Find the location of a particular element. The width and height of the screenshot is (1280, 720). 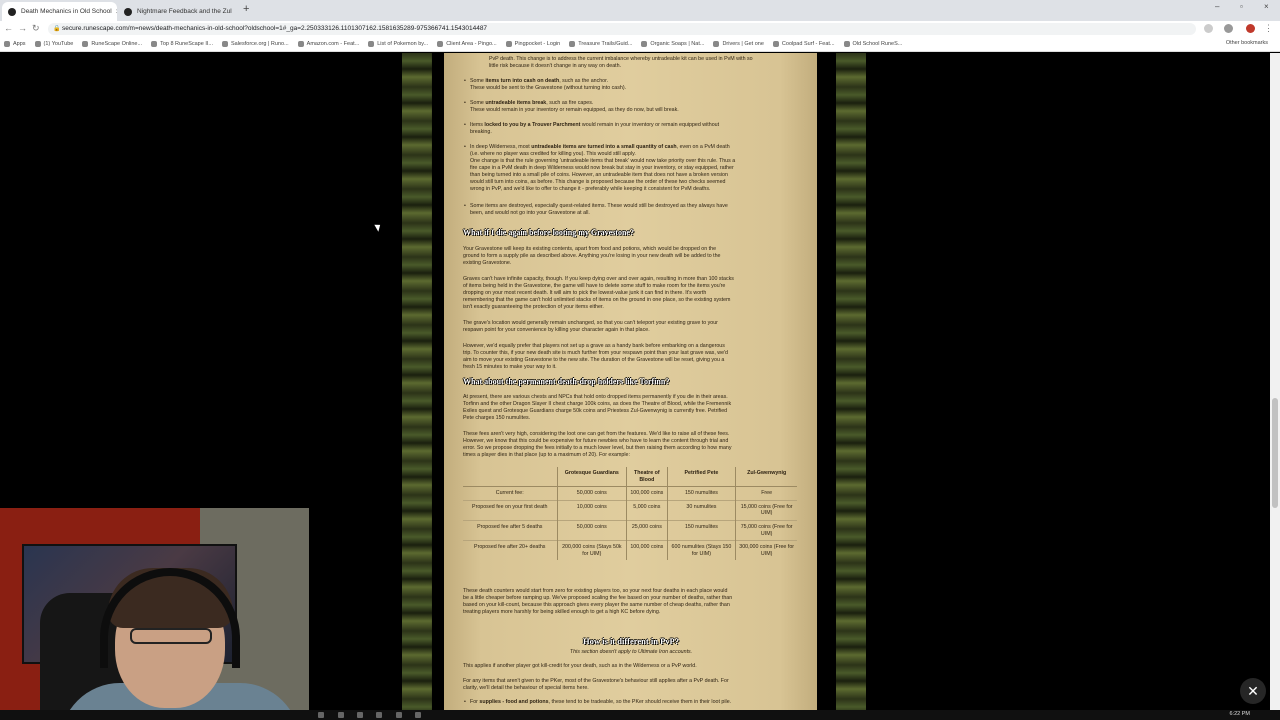

maximize-icon: ▫ is located at coordinates (1241, 6).